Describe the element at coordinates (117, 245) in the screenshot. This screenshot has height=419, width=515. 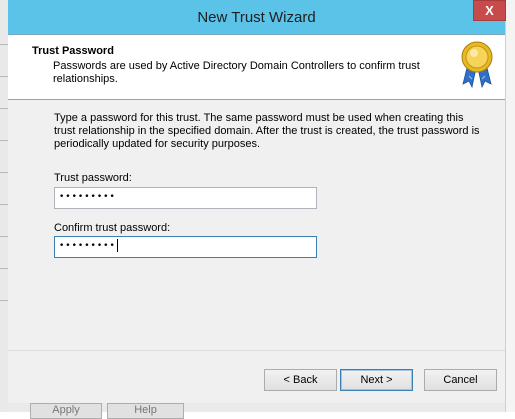
I see `text-caret` at that location.